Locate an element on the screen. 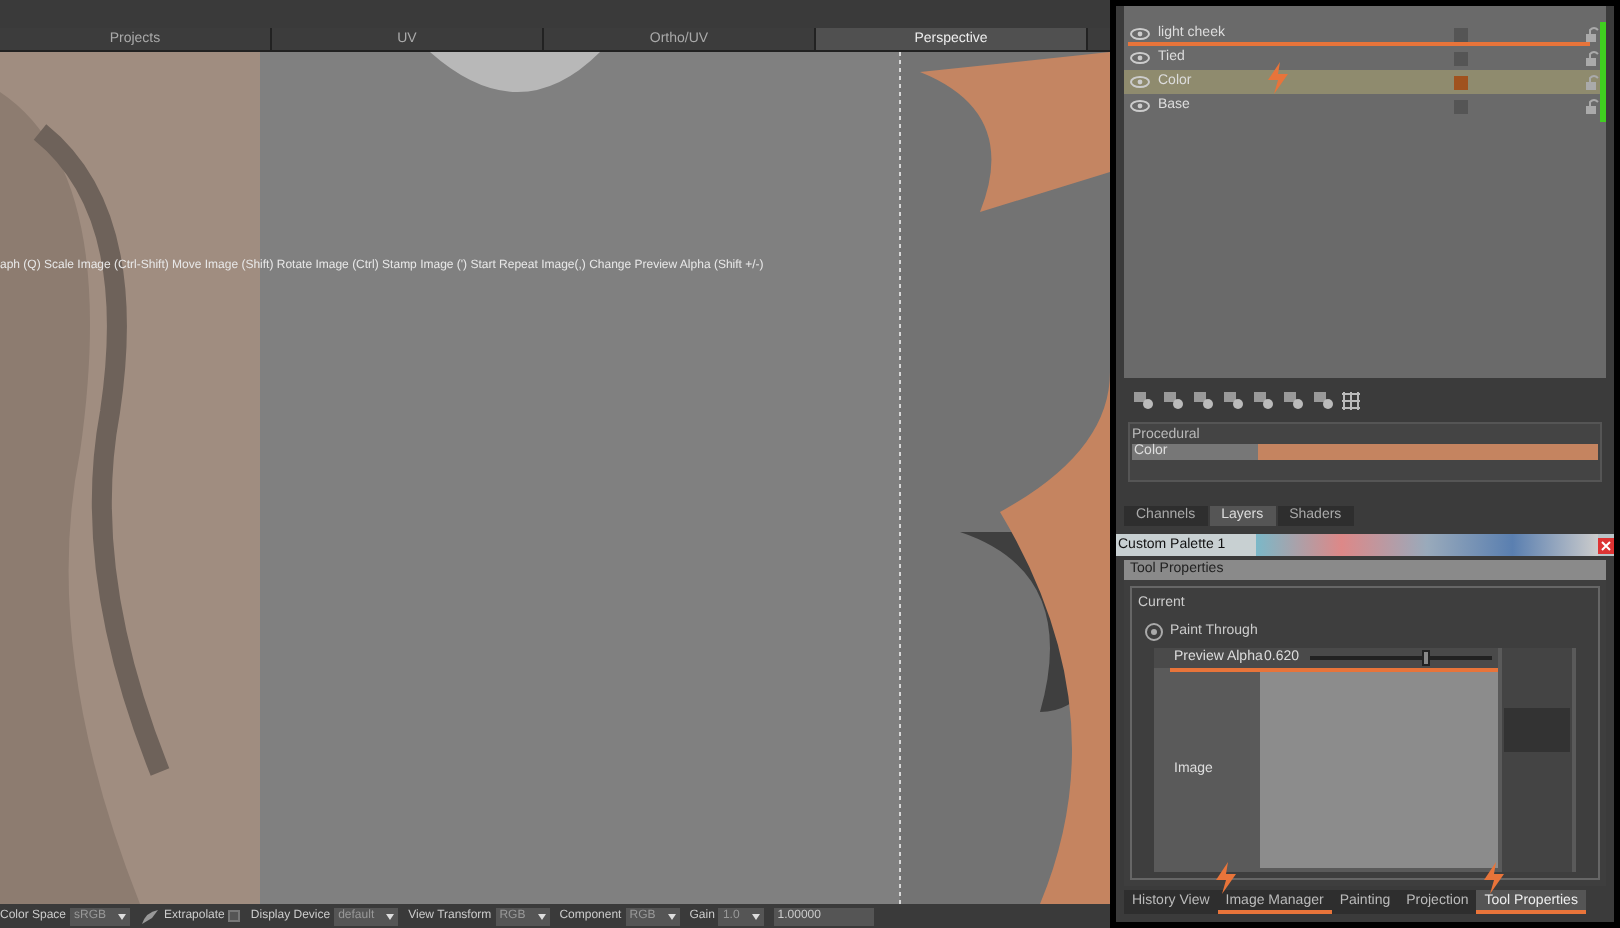 Image resolution: width=1620 pixels, height=928 pixels. checkbox is located at coordinates (234, 916).